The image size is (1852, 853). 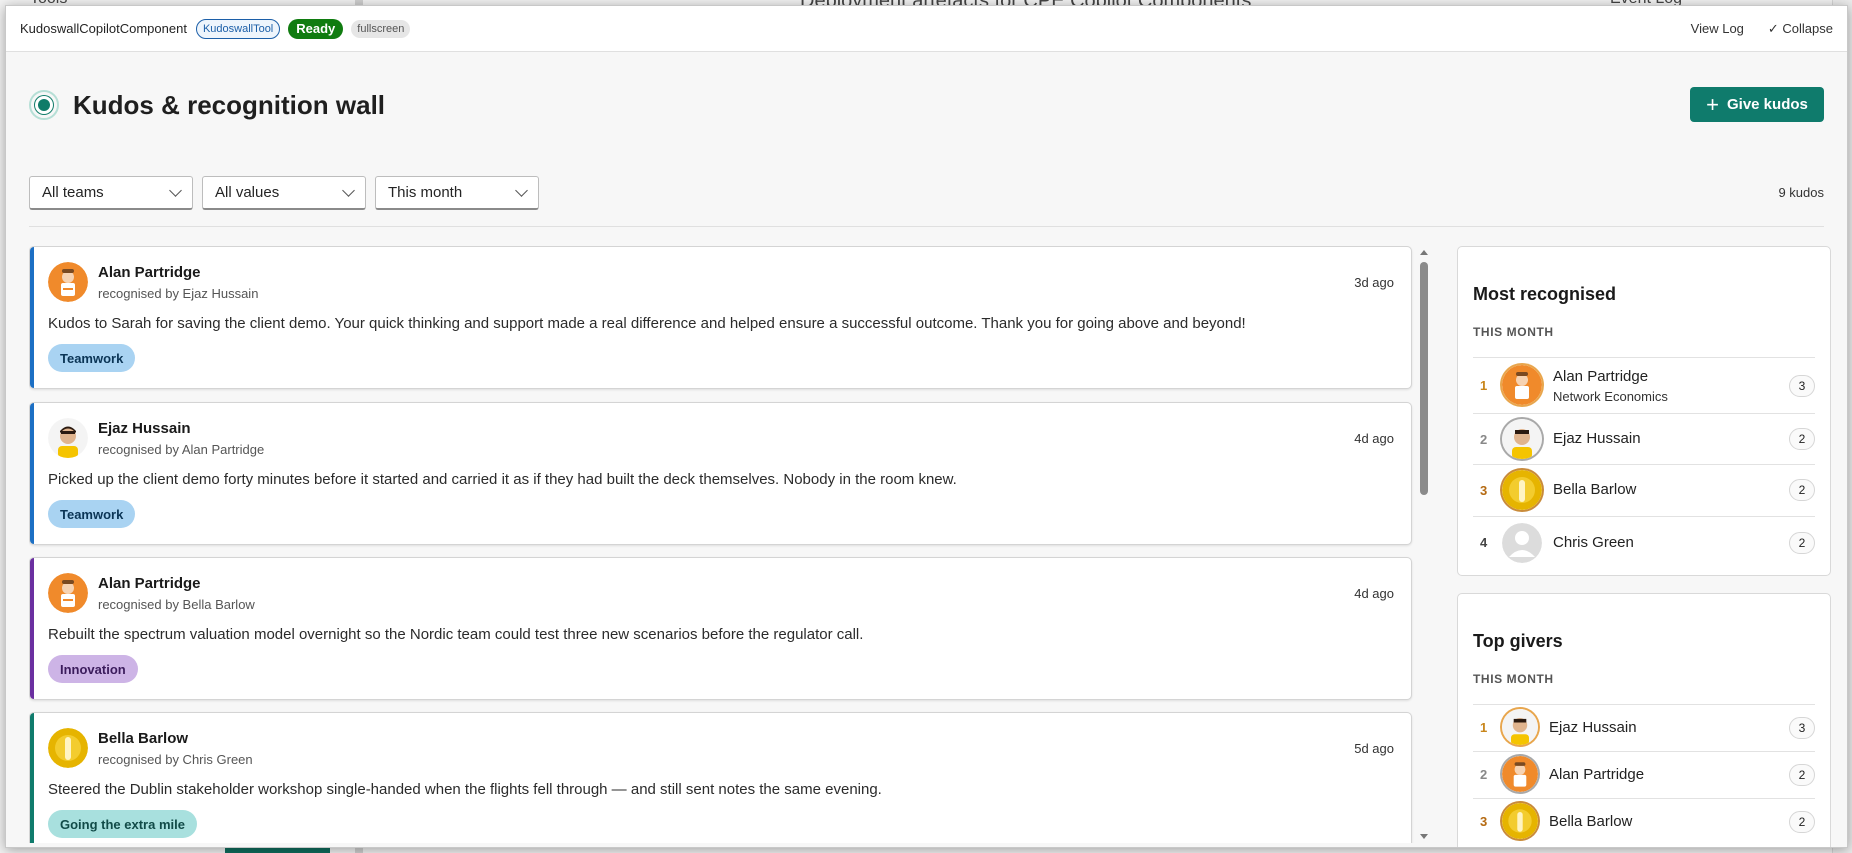 I want to click on recognised-by: recognised by Ejaz Hussain, so click(x=178, y=293).